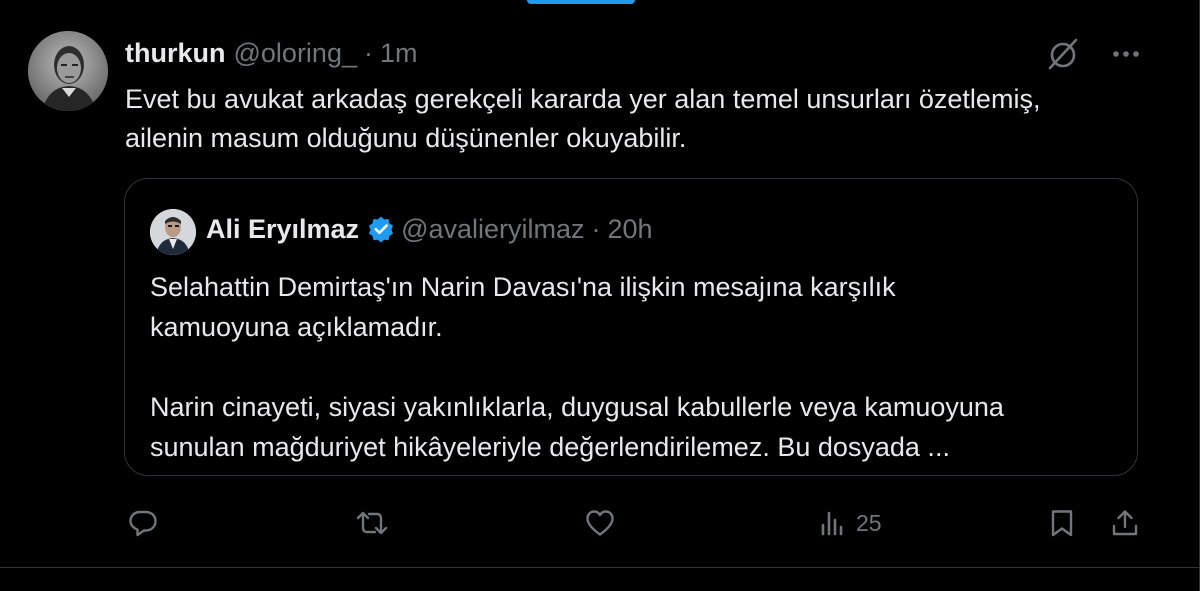 The height and width of the screenshot is (591, 1200). Describe the element at coordinates (1063, 56) in the screenshot. I see `grok-icon` at that location.